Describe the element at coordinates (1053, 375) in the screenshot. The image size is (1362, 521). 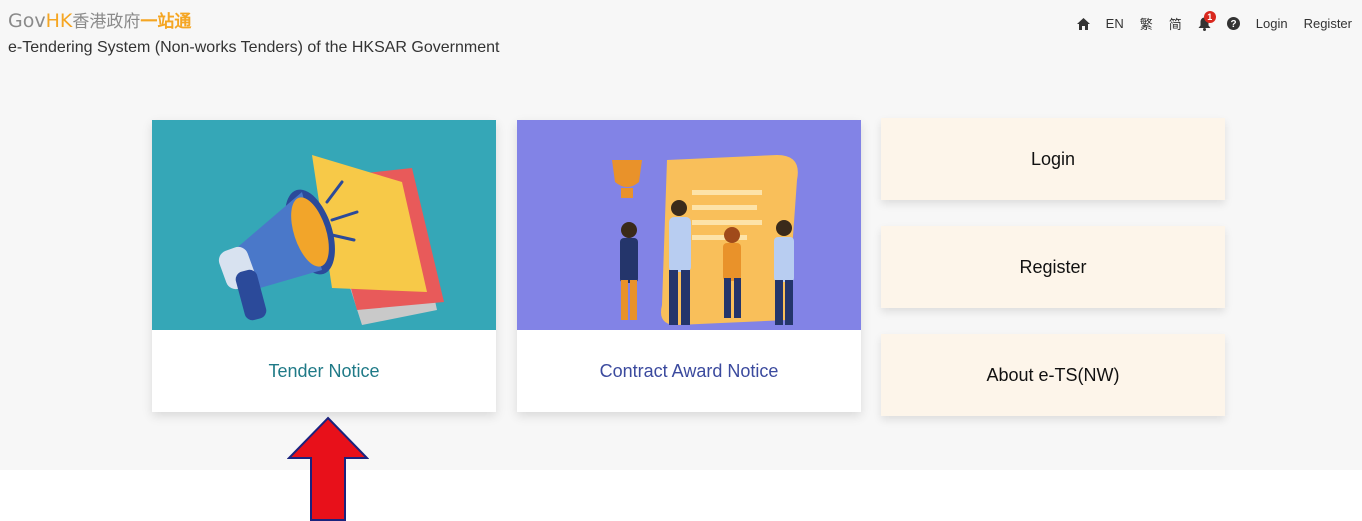
I see `about-ets-button: About e-TS(NW)` at that location.